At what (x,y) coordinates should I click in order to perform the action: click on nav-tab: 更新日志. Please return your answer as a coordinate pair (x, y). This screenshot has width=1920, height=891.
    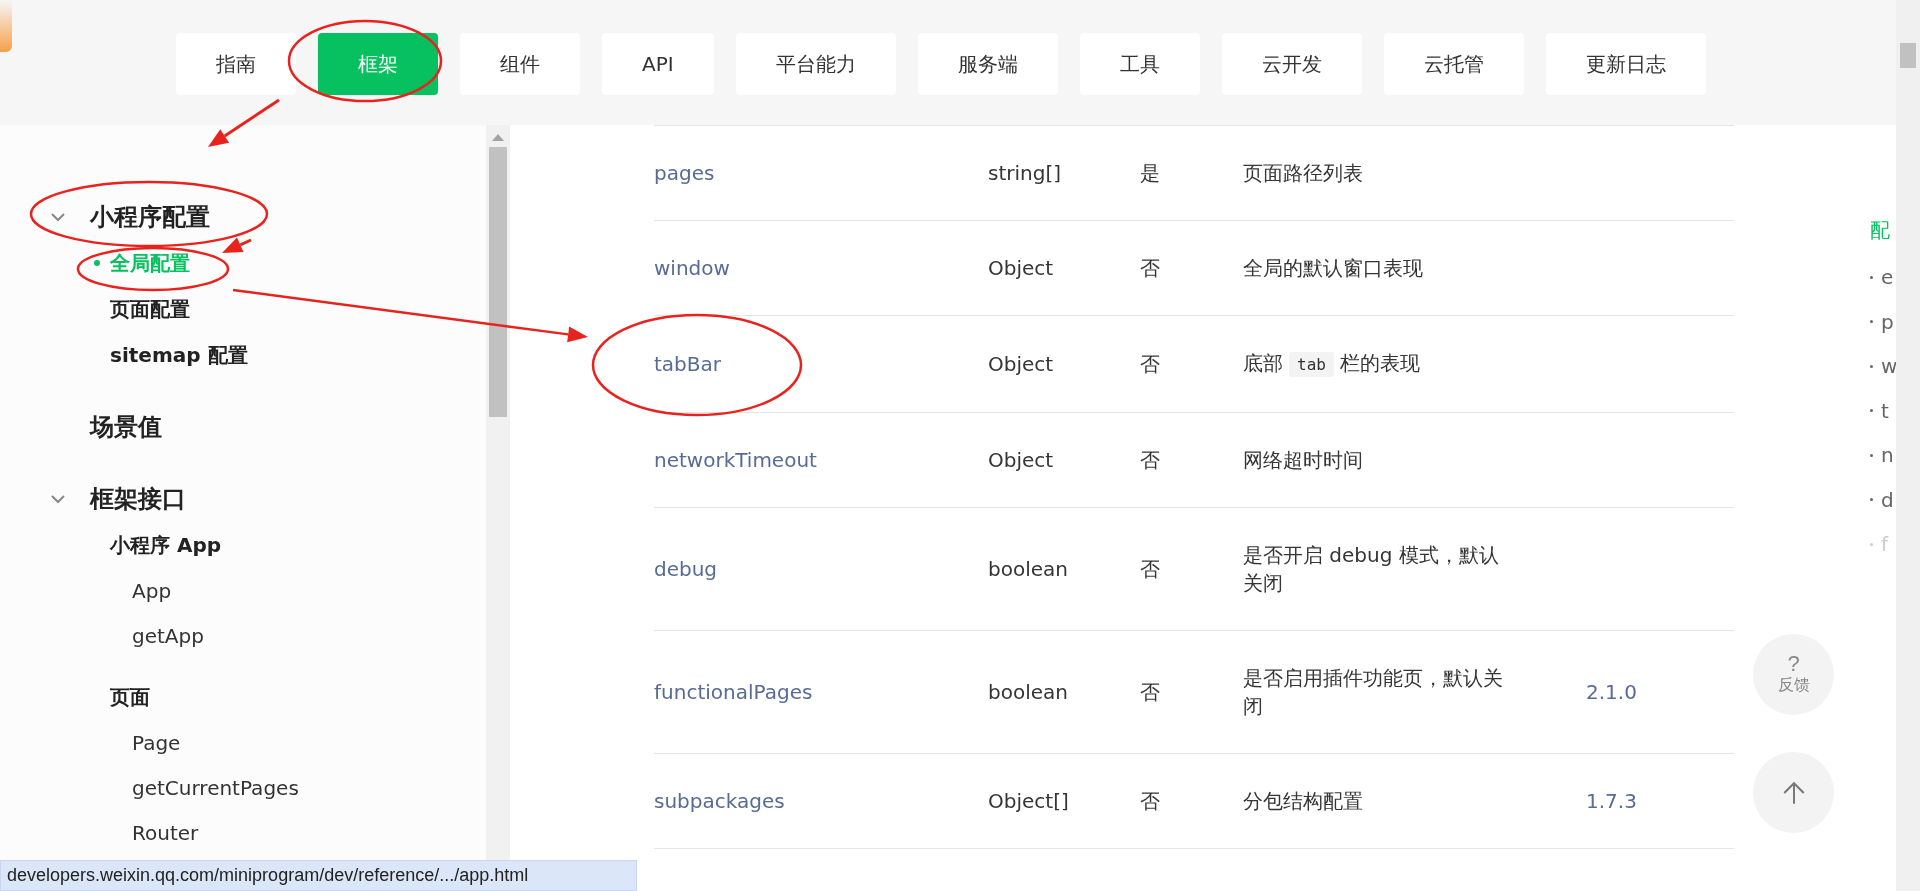
    Looking at the image, I should click on (1625, 64).